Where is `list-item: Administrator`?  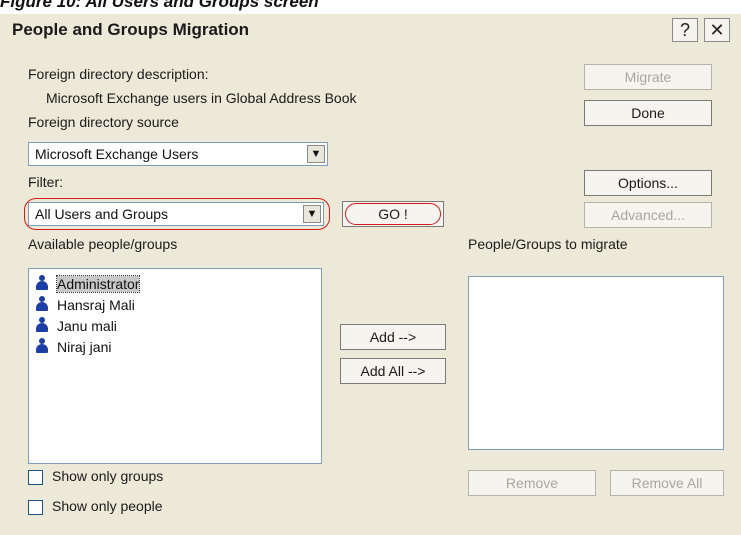
list-item: Administrator is located at coordinates (88, 285).